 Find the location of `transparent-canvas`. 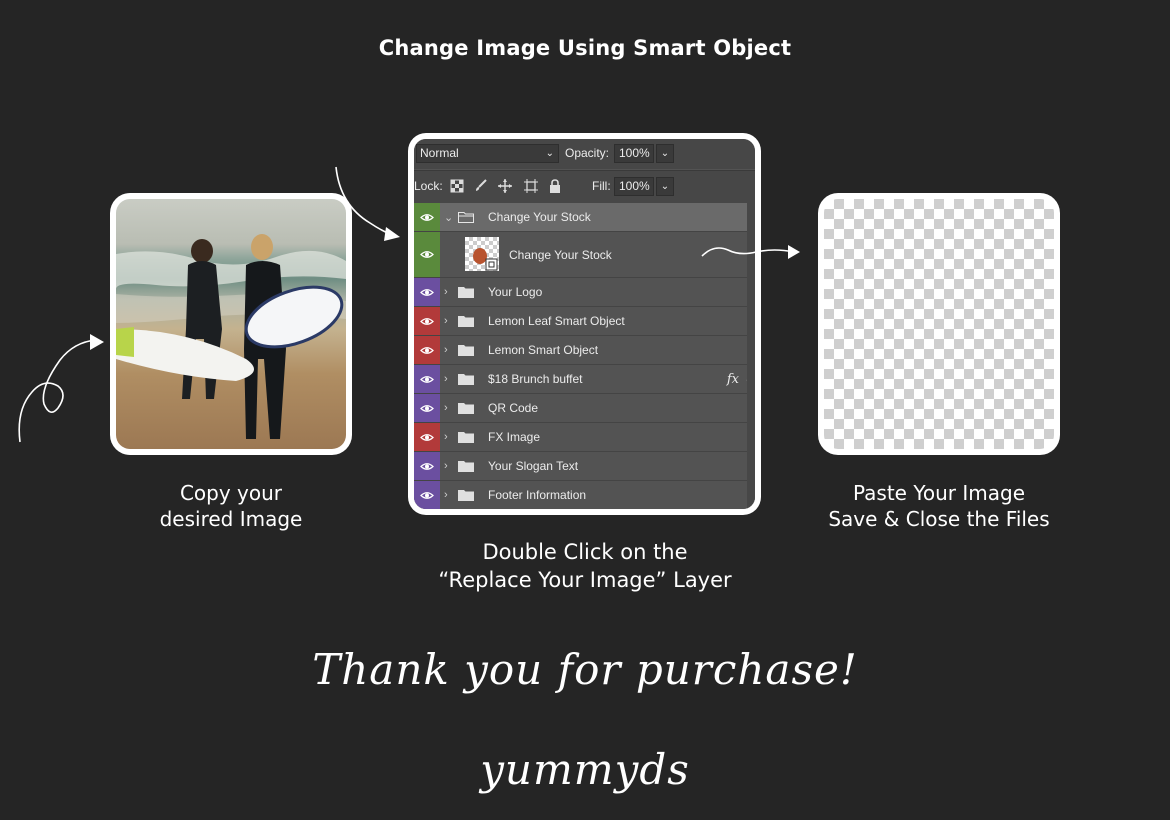

transparent-canvas is located at coordinates (939, 324).